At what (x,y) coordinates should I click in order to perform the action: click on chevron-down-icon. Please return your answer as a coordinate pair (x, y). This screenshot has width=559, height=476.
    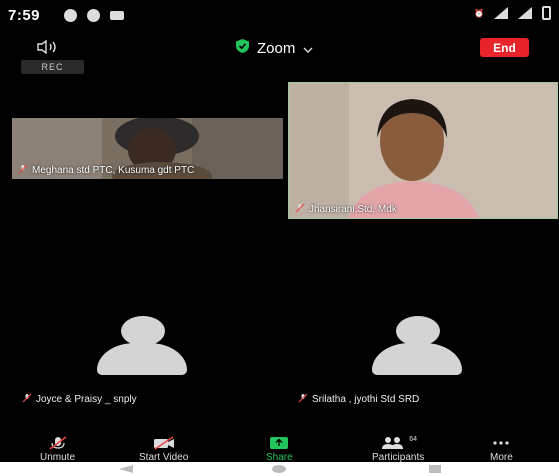
    Looking at the image, I should click on (308, 49).